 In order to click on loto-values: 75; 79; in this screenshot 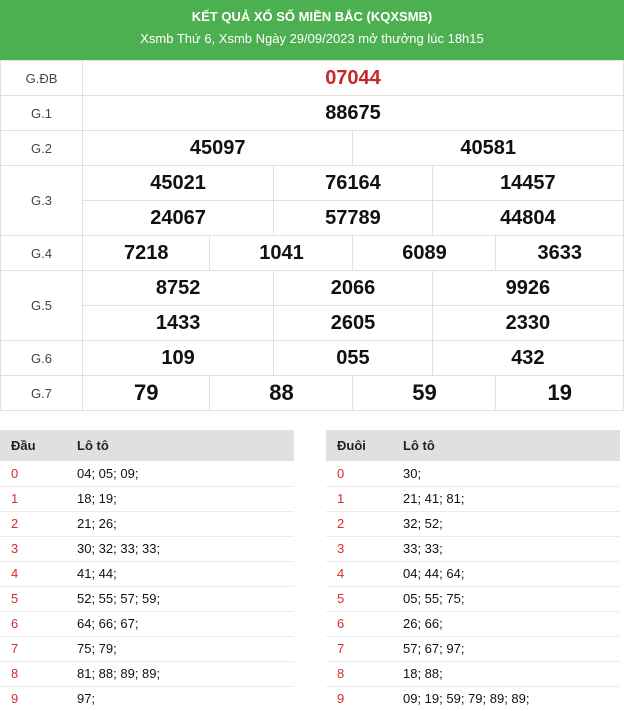, I will do `click(179, 649)`.